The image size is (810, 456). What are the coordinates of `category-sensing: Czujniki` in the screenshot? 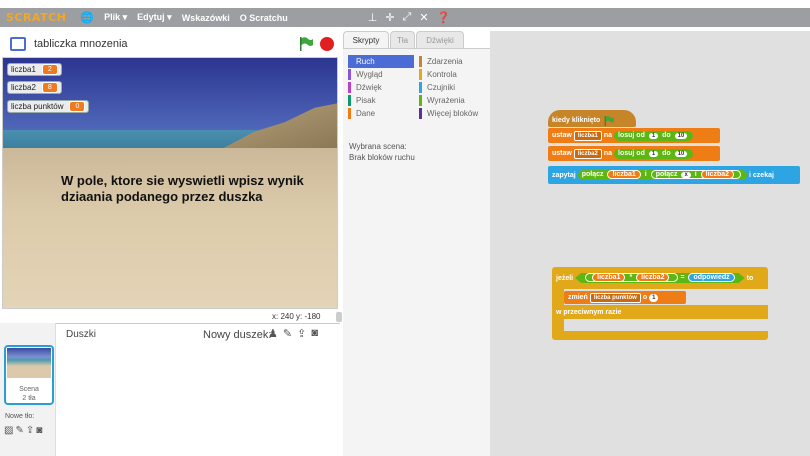 It's located at (454, 87).